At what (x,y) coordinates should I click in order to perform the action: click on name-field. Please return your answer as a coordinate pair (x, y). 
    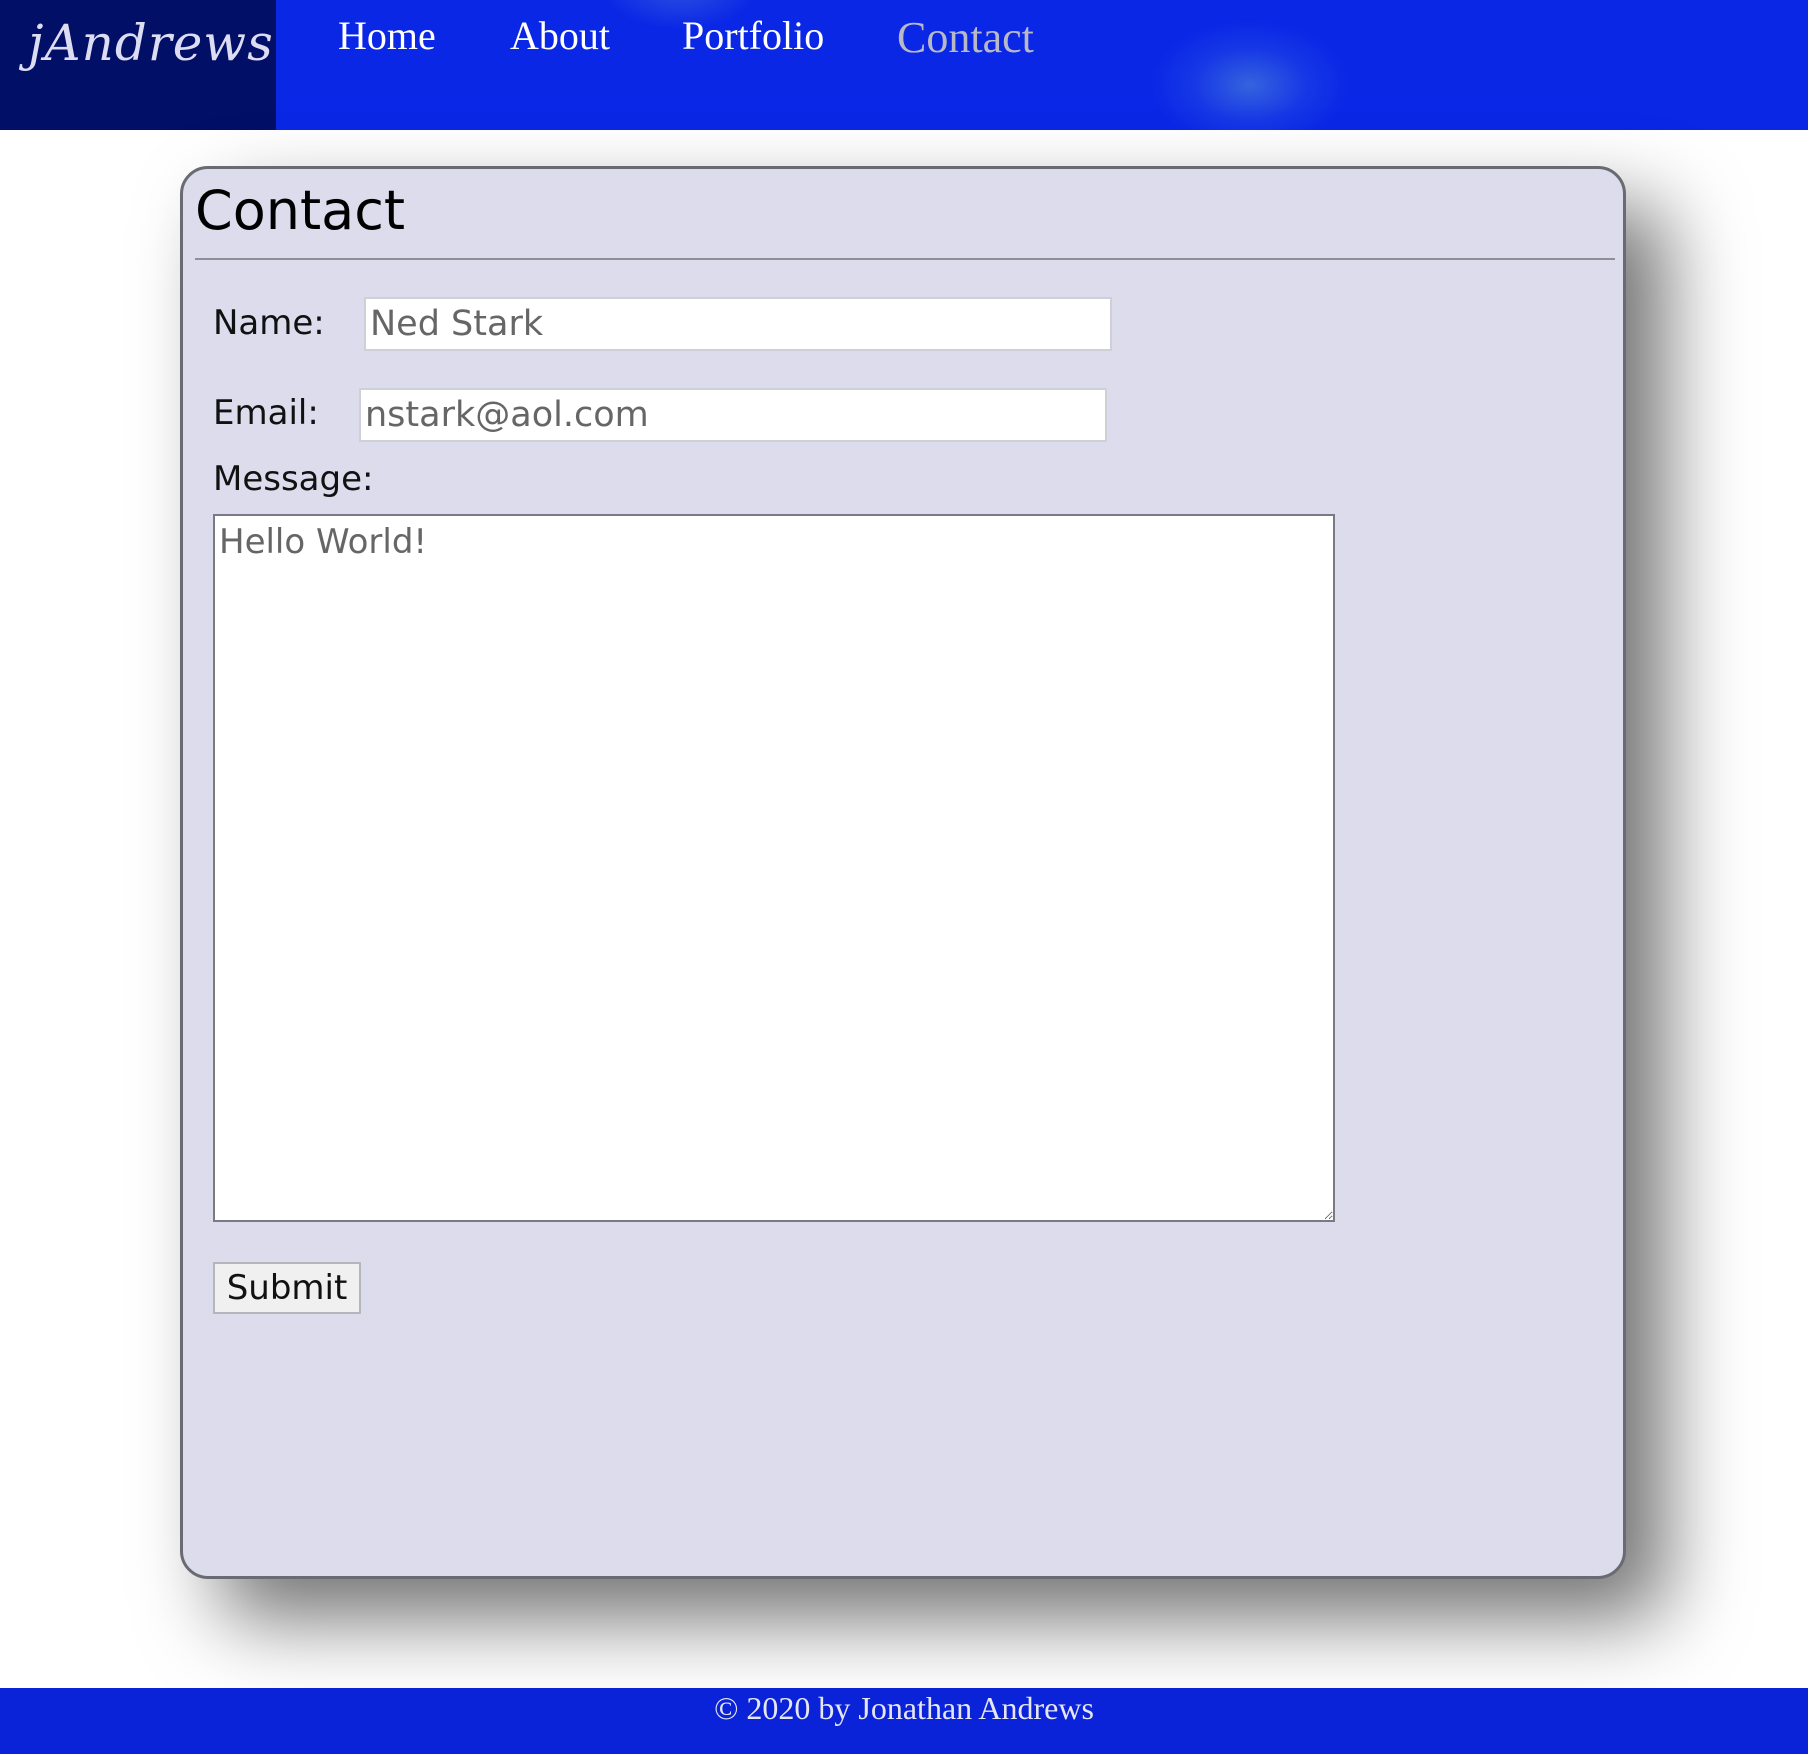
    Looking at the image, I should click on (738, 324).